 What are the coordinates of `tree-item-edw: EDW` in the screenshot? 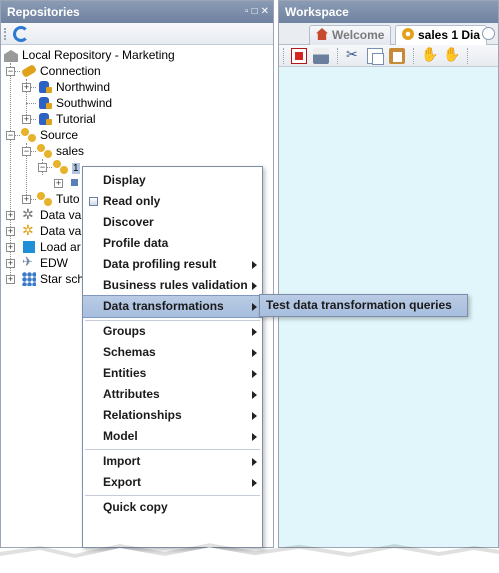 It's located at (44, 262).